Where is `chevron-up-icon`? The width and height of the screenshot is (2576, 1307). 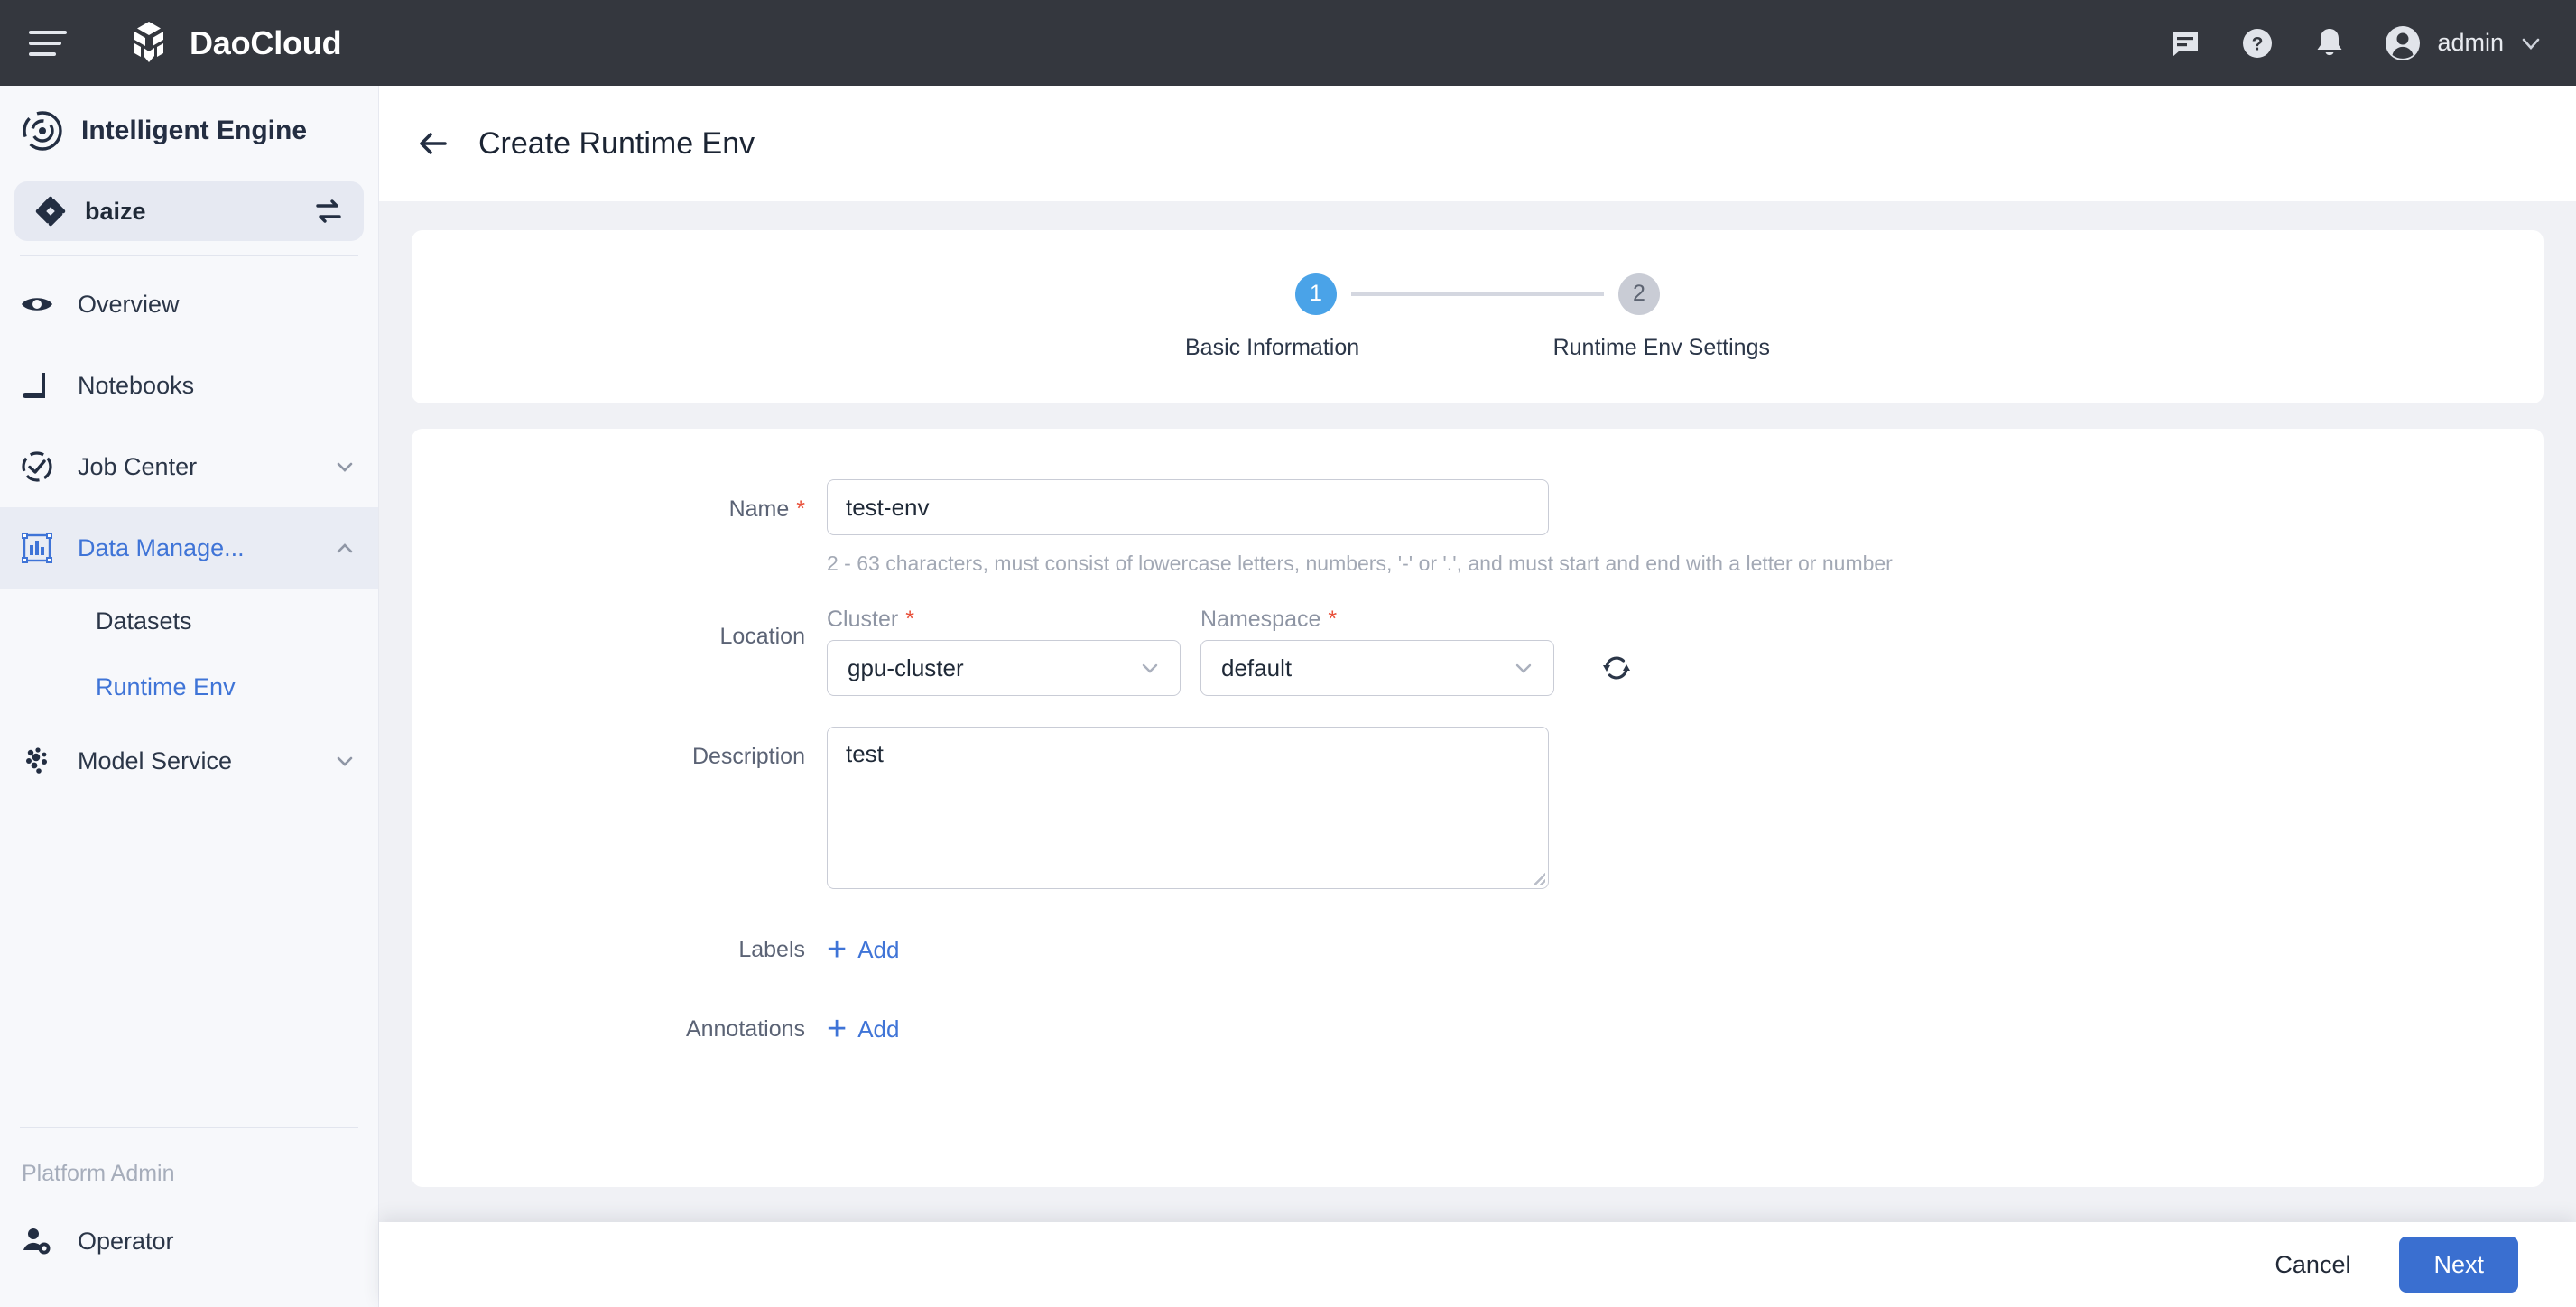 chevron-up-icon is located at coordinates (344, 547).